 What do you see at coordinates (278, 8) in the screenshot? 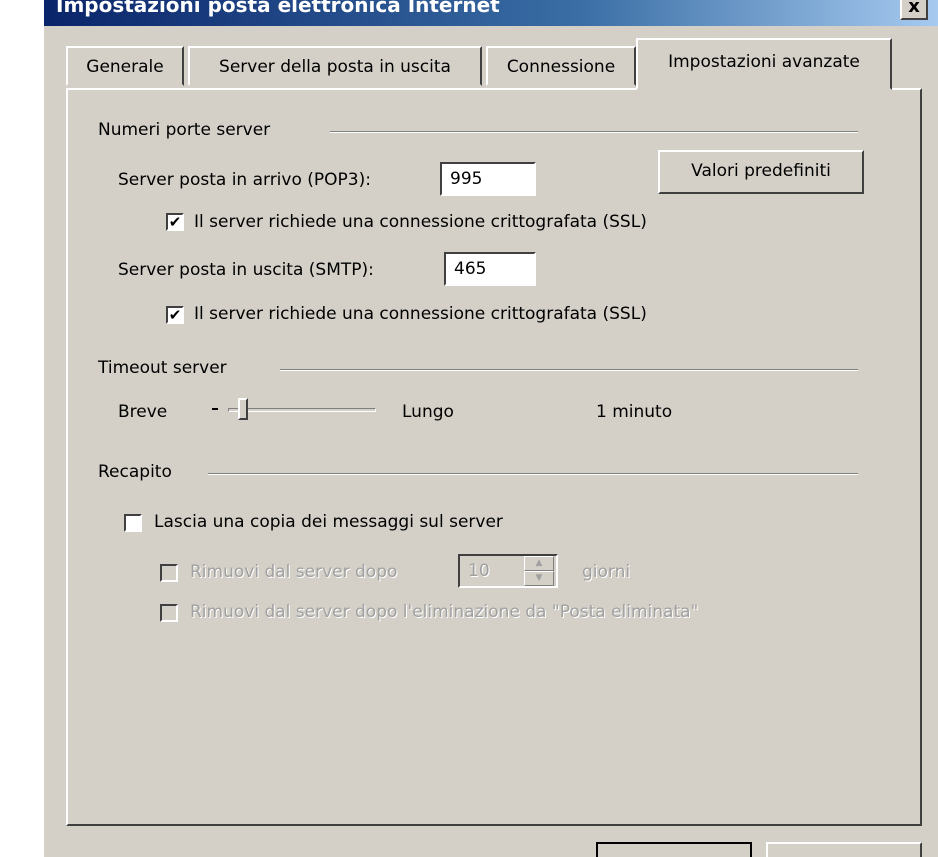
I see `window-title: Impostazioni posta elettronica Internet` at bounding box center [278, 8].